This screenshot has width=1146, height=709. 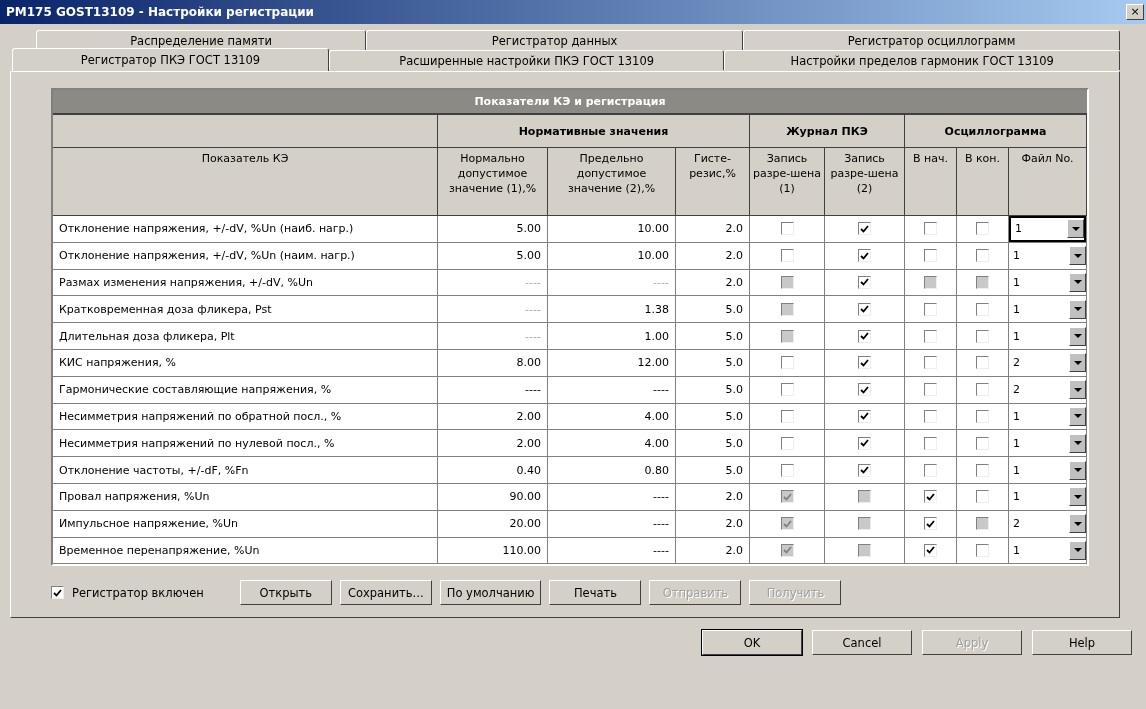 What do you see at coordinates (493, 256) in the screenshot?
I see `table-cell: 5.00` at bounding box center [493, 256].